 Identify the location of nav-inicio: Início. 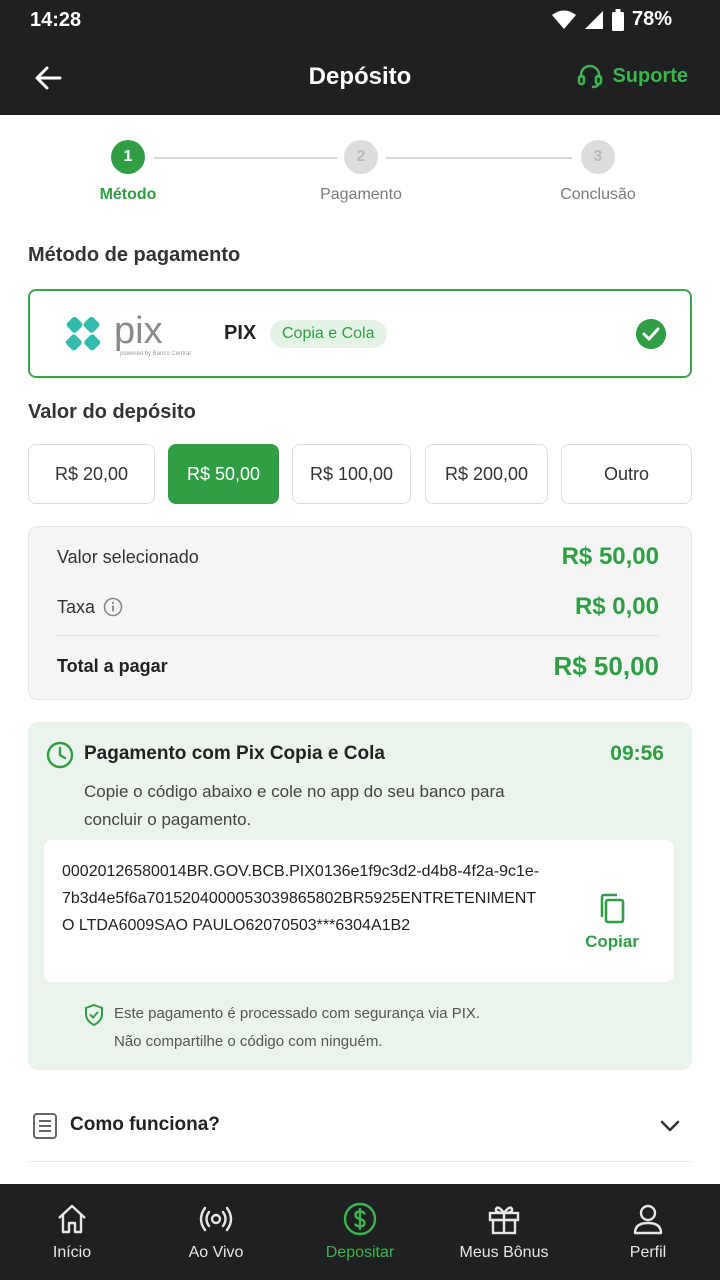
(72, 1232).